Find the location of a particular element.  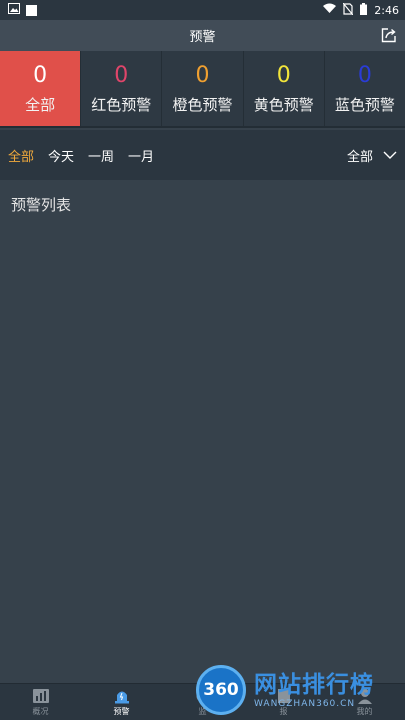

status-bar: 2:46 is located at coordinates (202, 10).